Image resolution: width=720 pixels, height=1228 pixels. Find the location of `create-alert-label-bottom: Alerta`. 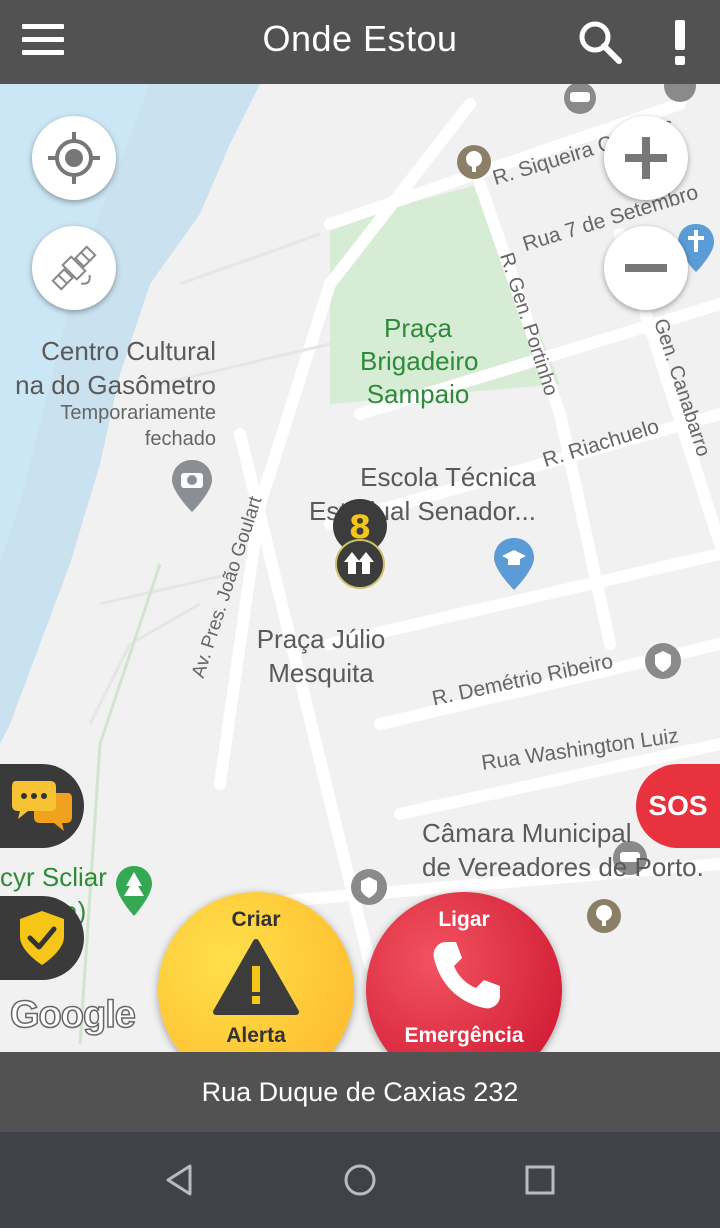

create-alert-label-bottom: Alerta is located at coordinates (256, 1035).